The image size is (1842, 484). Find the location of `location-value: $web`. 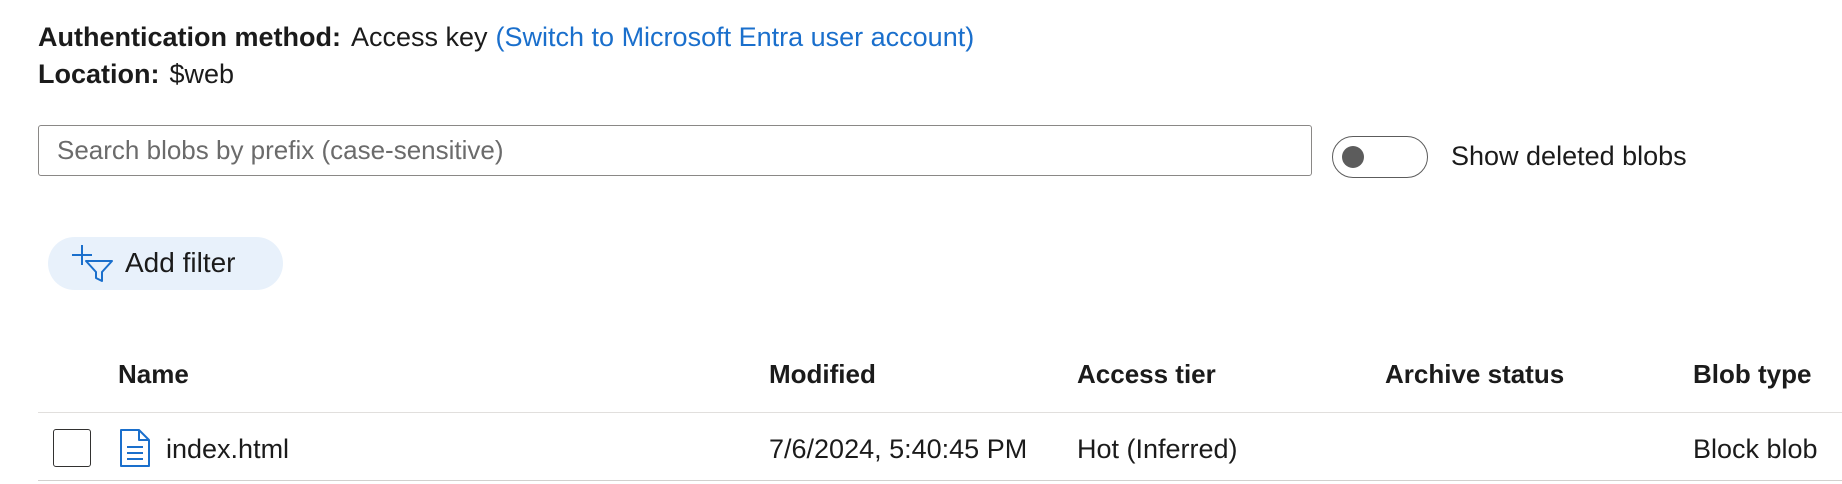

location-value: $web is located at coordinates (202, 74).